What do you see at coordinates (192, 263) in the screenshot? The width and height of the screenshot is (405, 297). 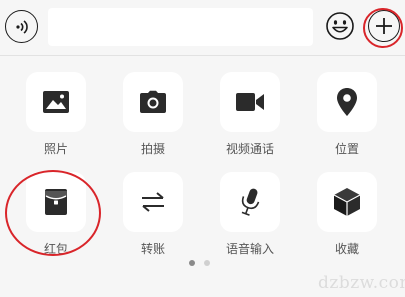 I see `page-dot-active` at bounding box center [192, 263].